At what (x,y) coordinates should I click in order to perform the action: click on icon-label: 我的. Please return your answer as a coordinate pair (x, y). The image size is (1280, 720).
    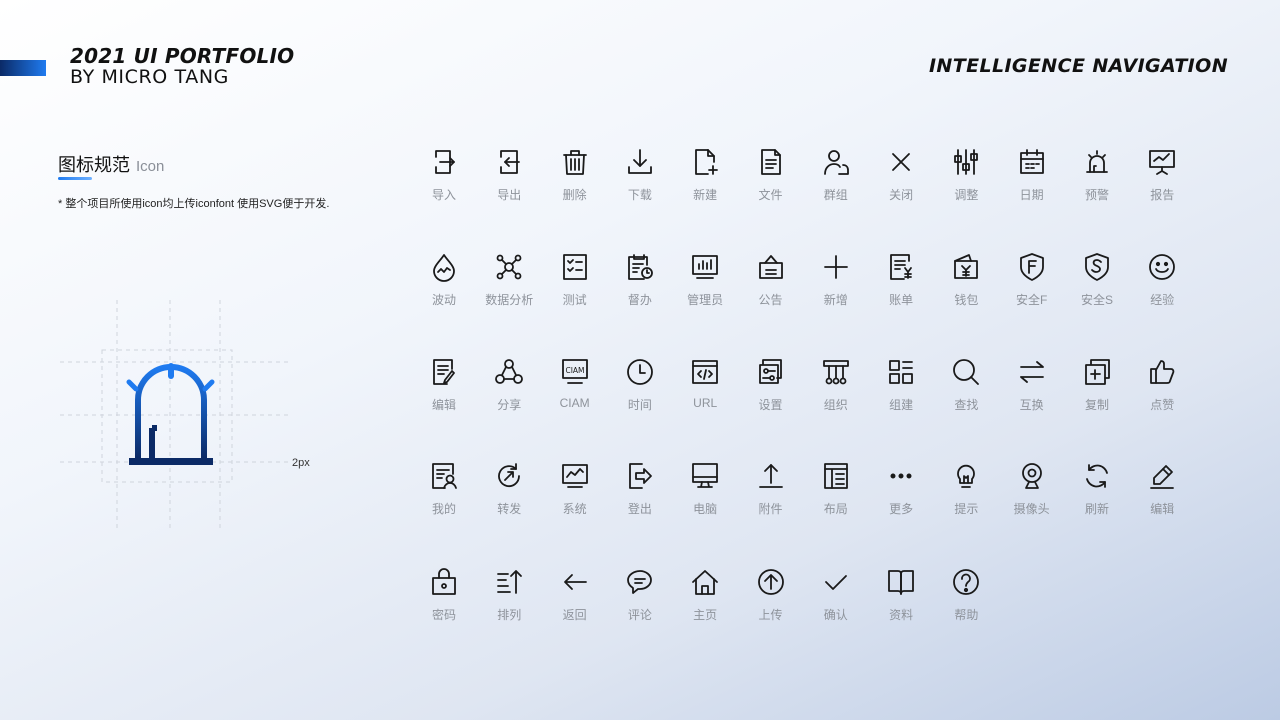
    Looking at the image, I should click on (443, 509).